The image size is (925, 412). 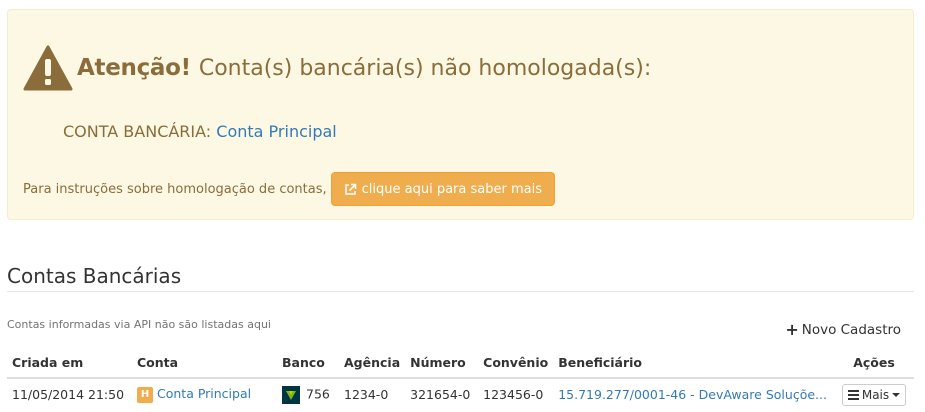 What do you see at coordinates (874, 363) in the screenshot?
I see `col-actions: Ações` at bounding box center [874, 363].